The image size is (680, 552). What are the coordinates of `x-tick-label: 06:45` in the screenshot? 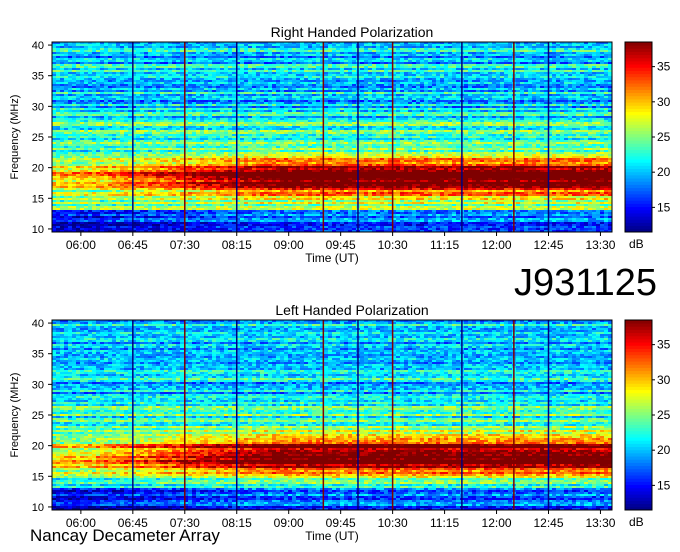 It's located at (133, 245).